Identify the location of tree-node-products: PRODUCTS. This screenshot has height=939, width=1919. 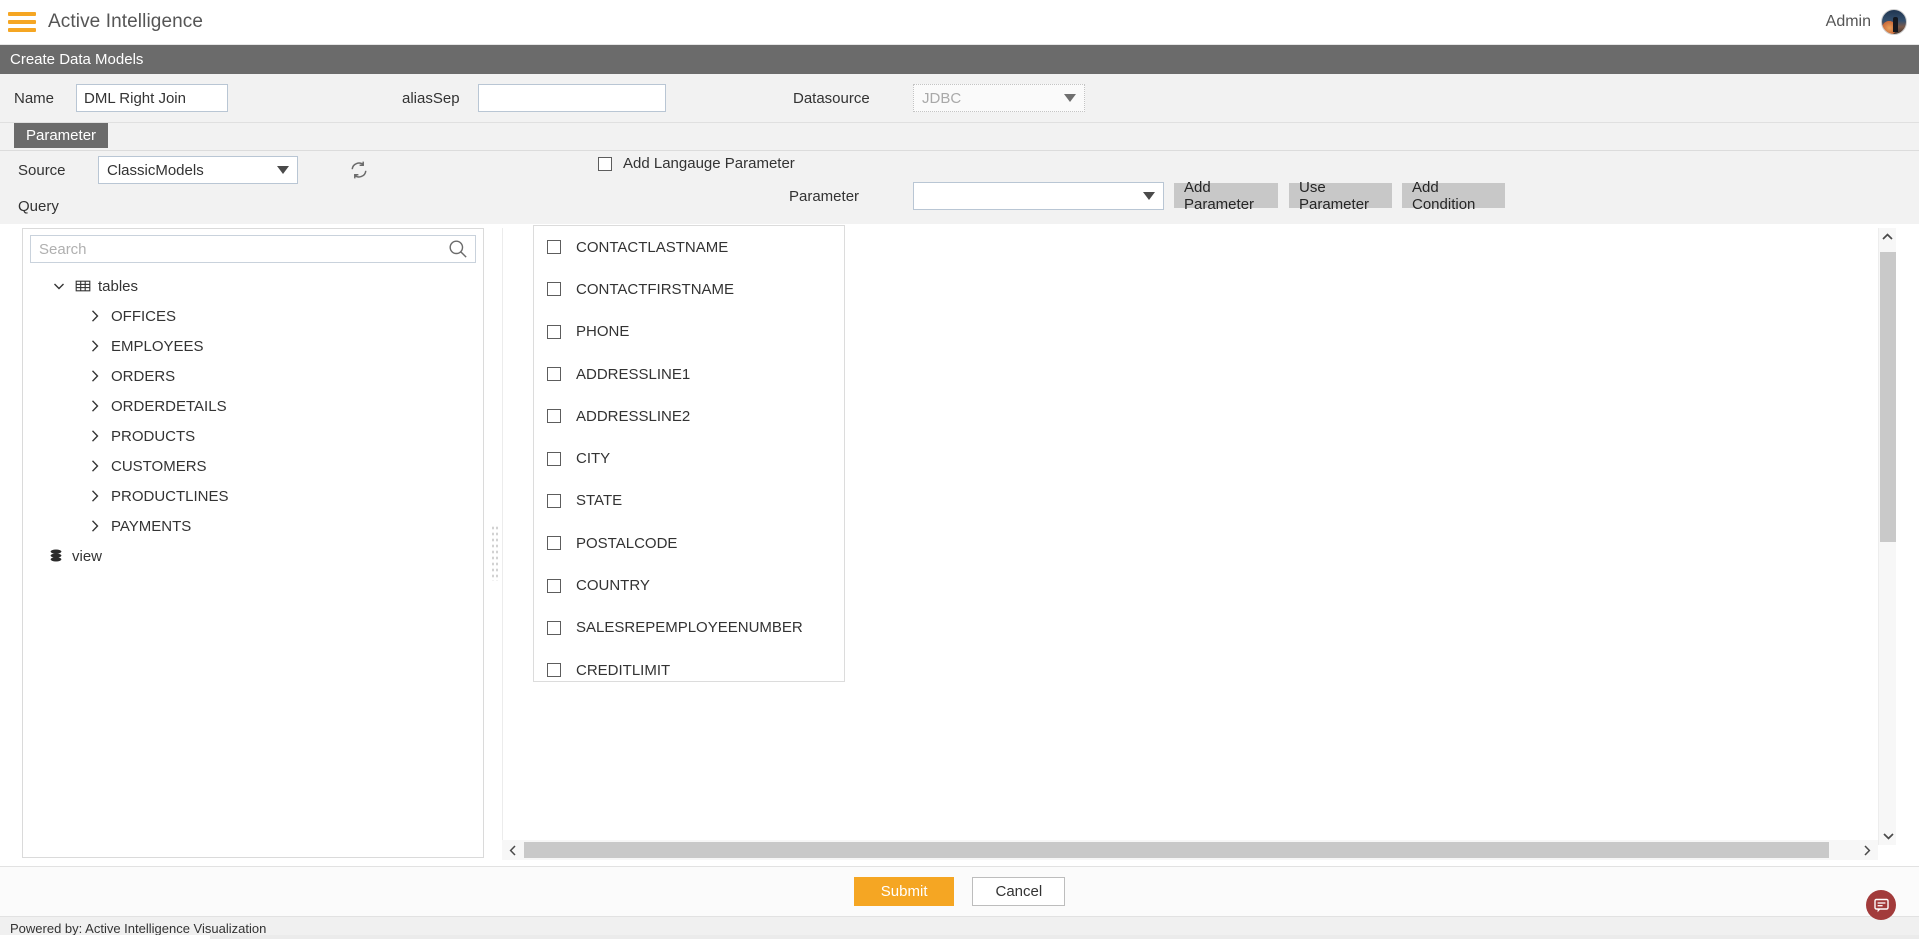
(253, 436).